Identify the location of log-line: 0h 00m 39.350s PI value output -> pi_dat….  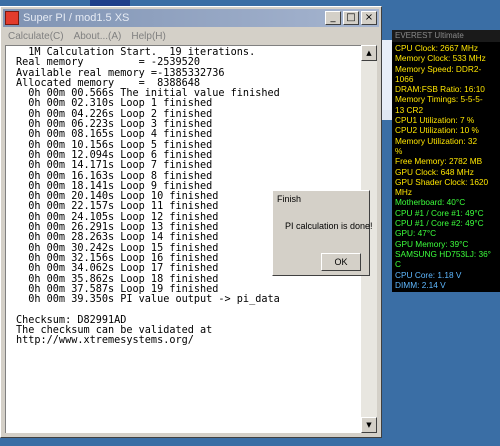
(148, 300).